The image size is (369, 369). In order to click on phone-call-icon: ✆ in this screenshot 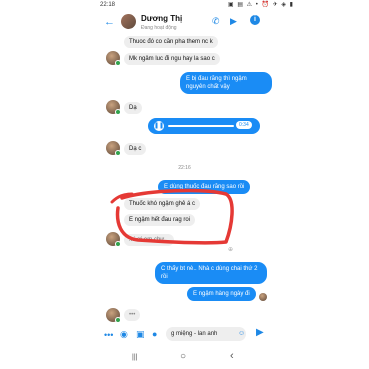, I will do `click(216, 21)`.